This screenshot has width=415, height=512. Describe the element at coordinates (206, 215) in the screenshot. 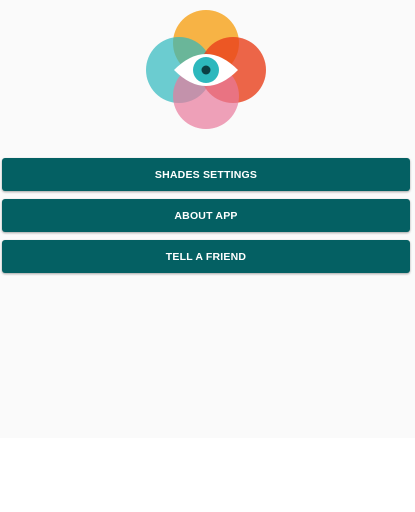

I see `about-app-button: ABOUT APP` at that location.